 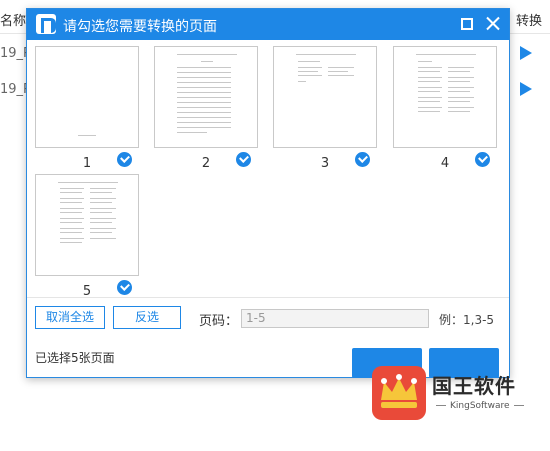 I want to click on dialog-title: 请勾选您需要转换的页面, so click(x=140, y=27).